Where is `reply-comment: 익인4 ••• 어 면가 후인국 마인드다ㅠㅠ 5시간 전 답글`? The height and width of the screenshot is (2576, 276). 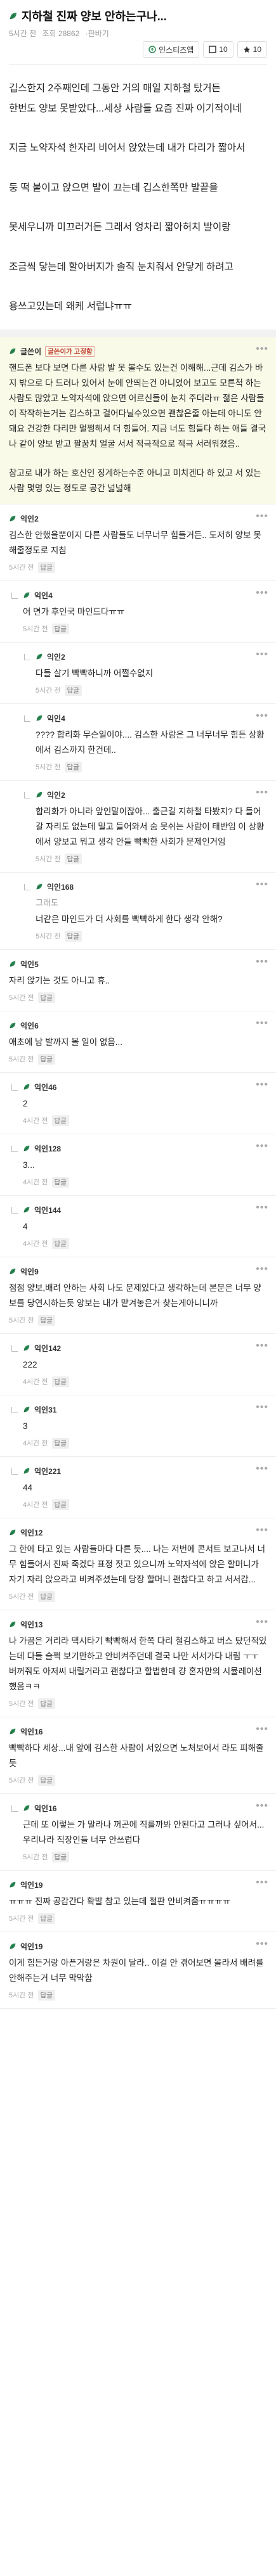 reply-comment: 익인4 ••• 어 면가 후인국 마인드다ㅠㅠ 5시간 전 답글 is located at coordinates (138, 612).